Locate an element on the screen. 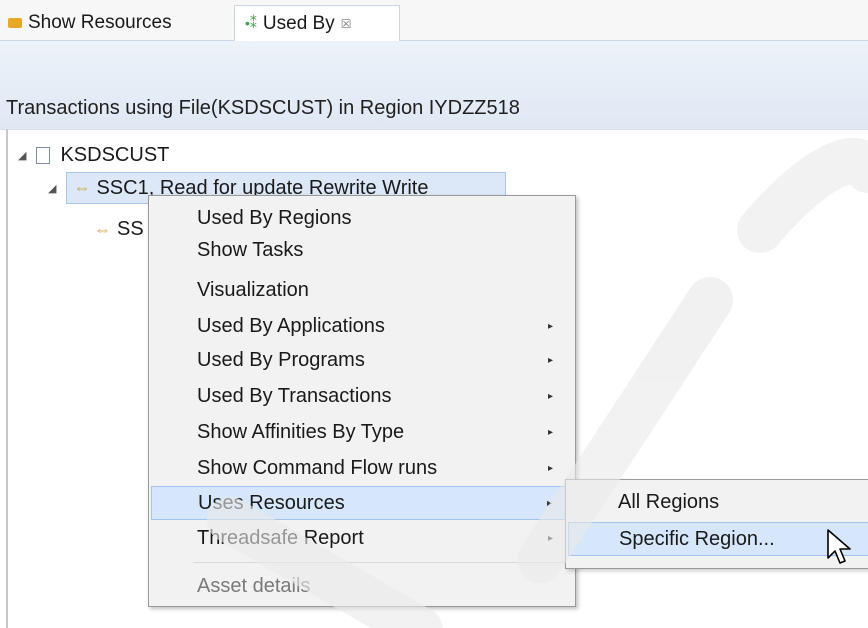 This screenshot has width=868, height=628. tree-item-root: ◢ KSDSCUST is located at coordinates (93, 155).